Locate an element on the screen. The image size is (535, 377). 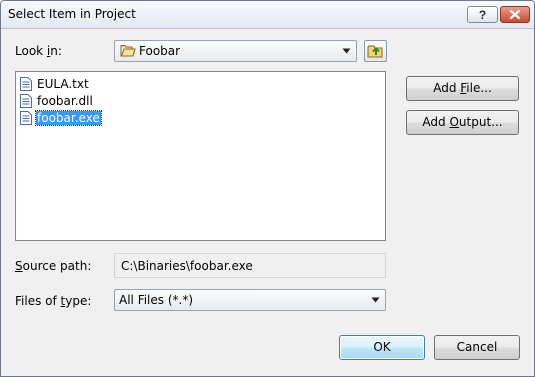
help-button: ? is located at coordinates (482, 14).